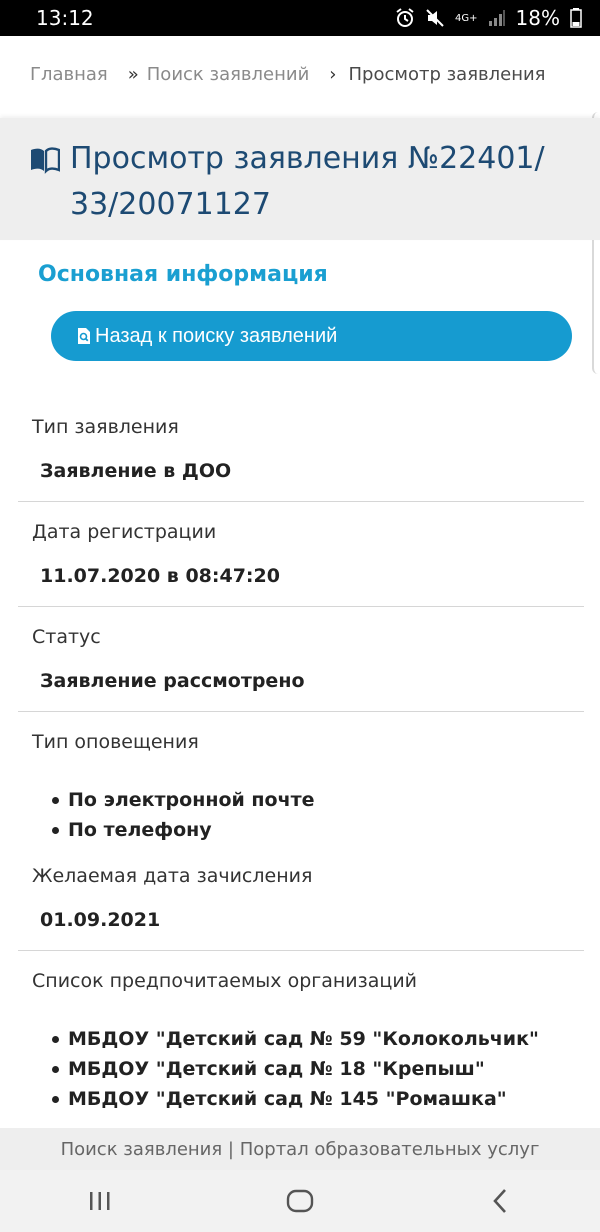 The width and height of the screenshot is (600, 1232). What do you see at coordinates (228, 74) in the screenshot?
I see `breadcrumb-search: Поиск заявлений` at bounding box center [228, 74].